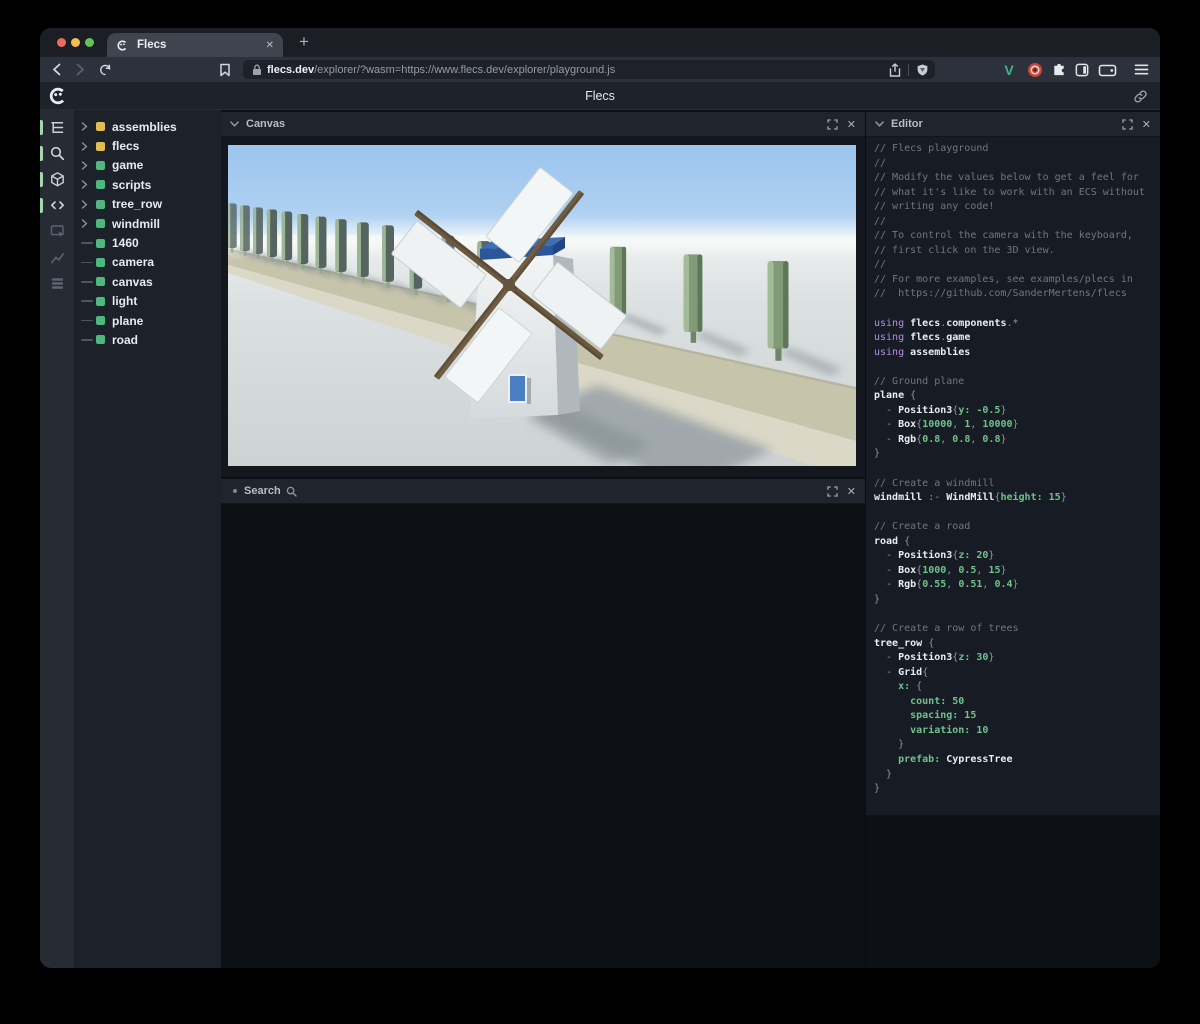 The width and height of the screenshot is (1200, 1024). I want to click on vue-devtools-icon: V, so click(1009, 69).